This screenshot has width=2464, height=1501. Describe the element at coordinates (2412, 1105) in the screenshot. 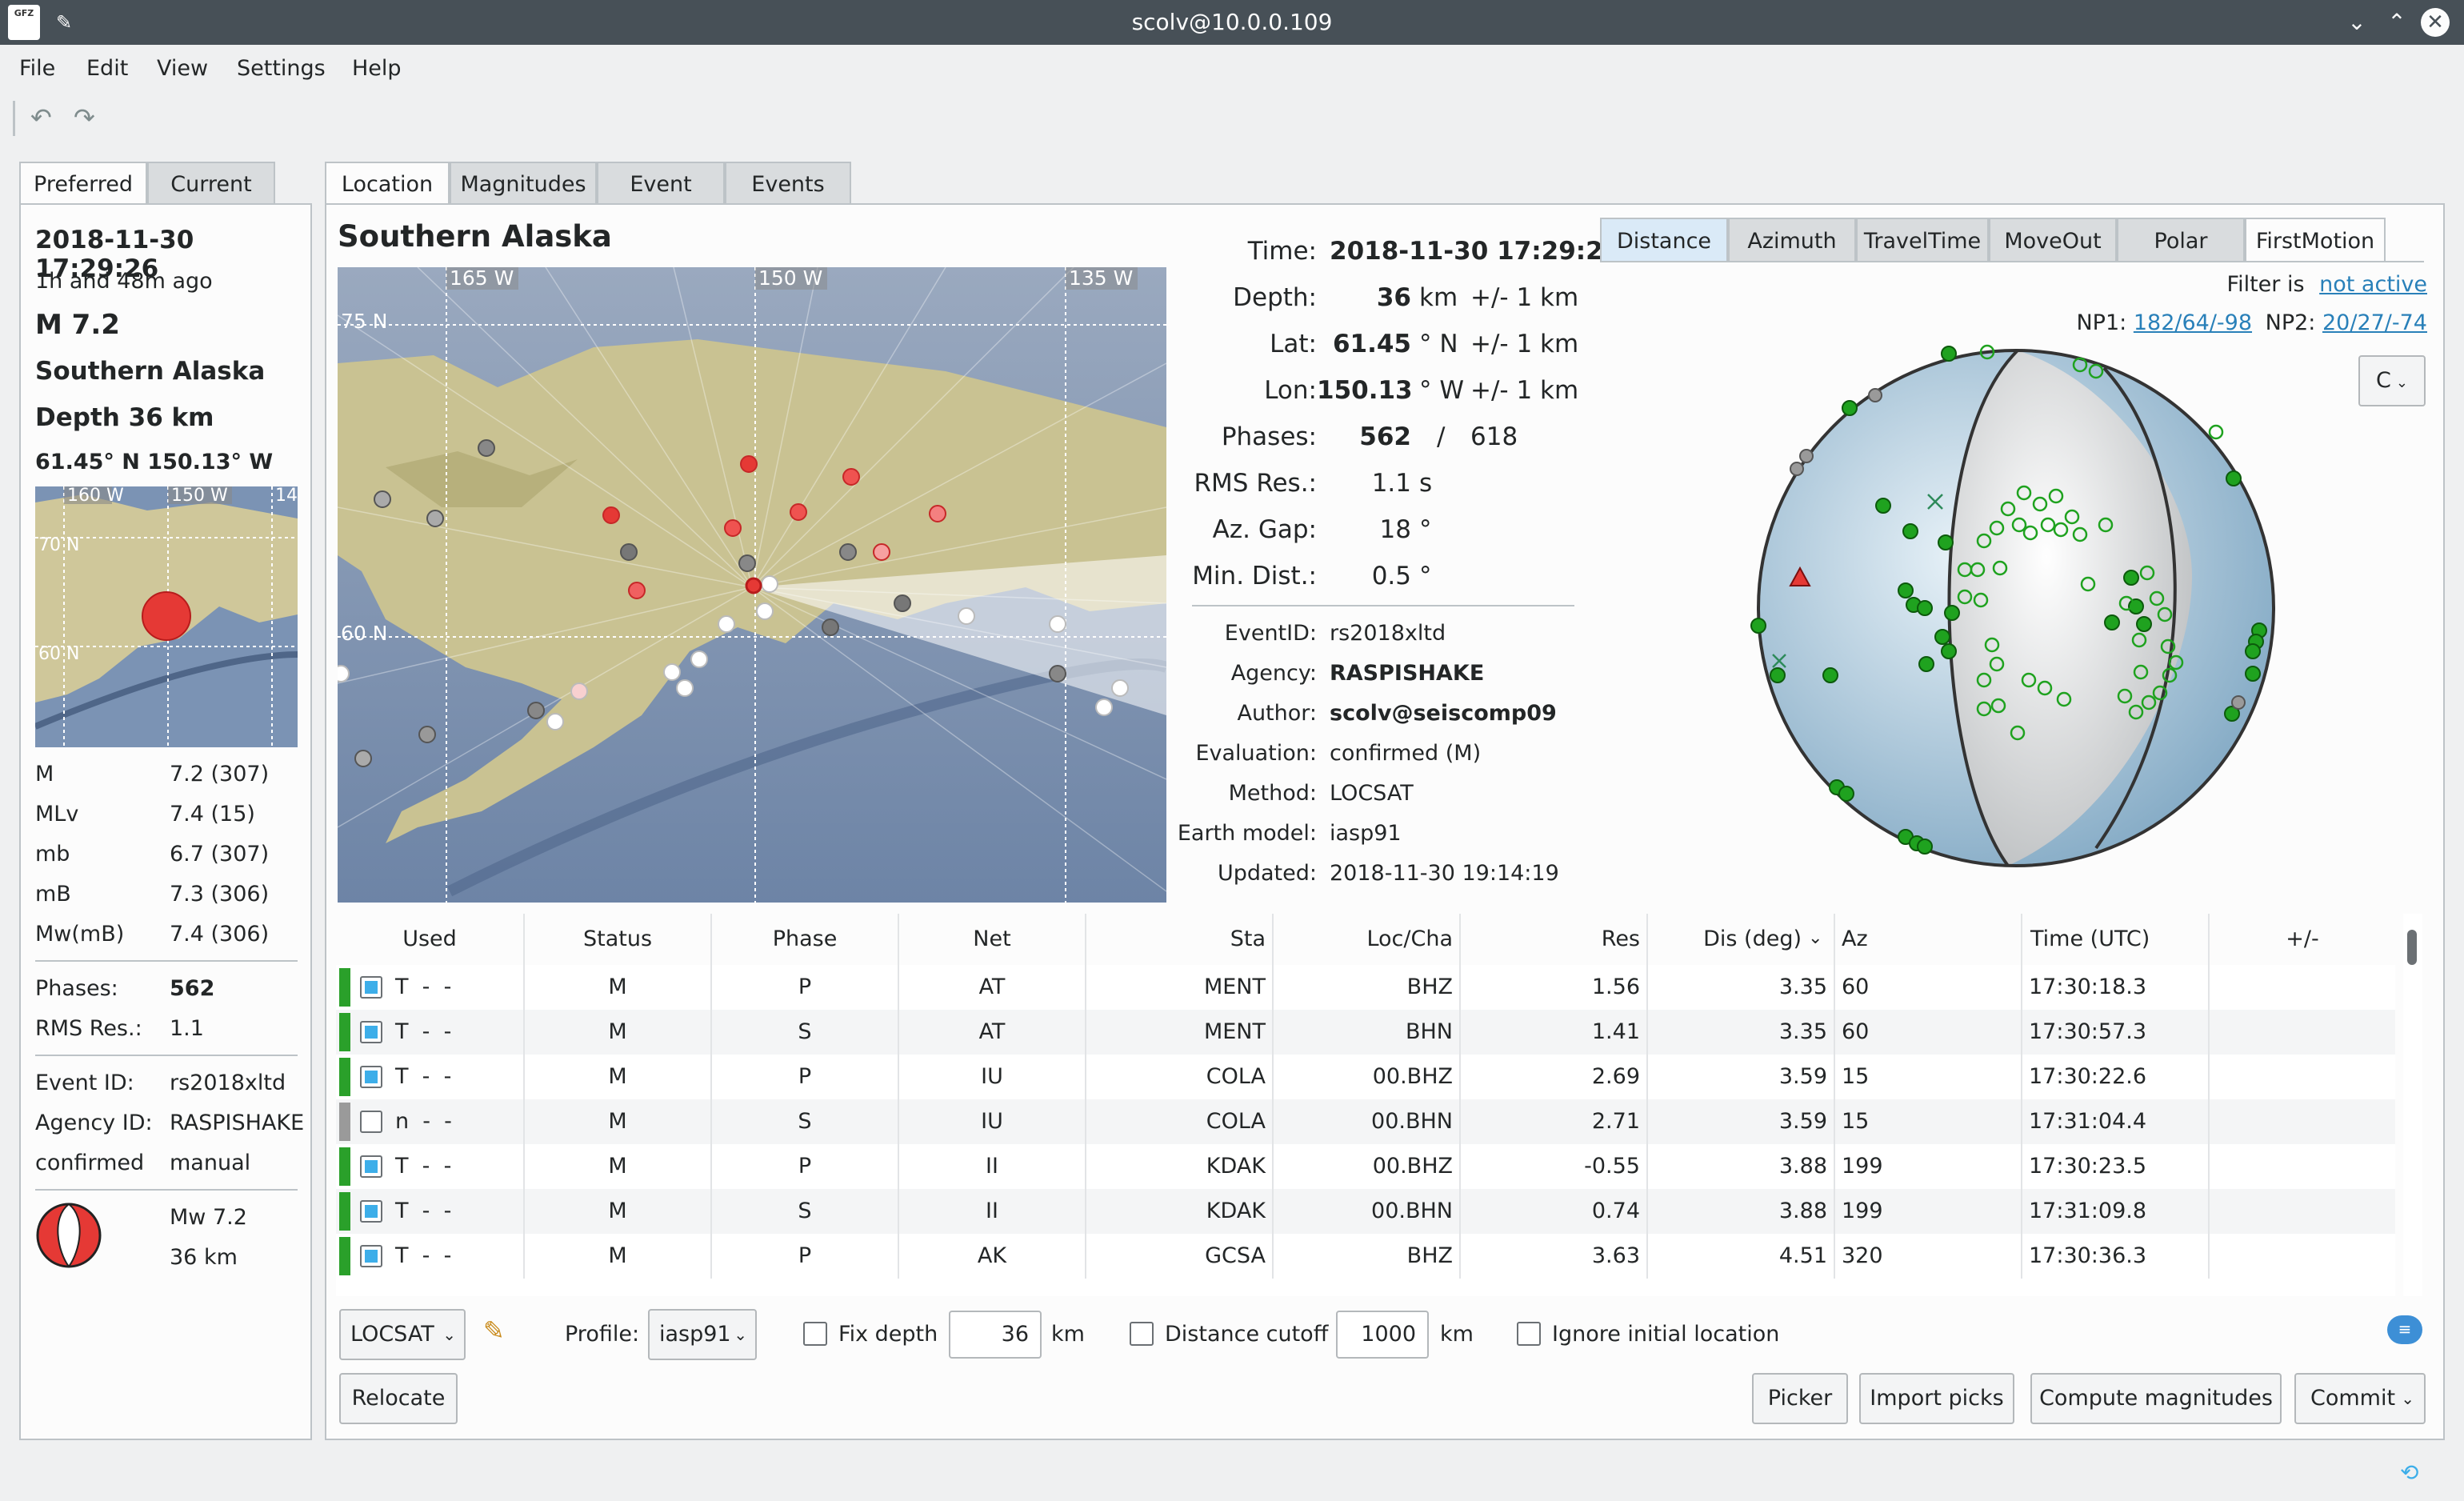

I see `scrollbar-track` at that location.